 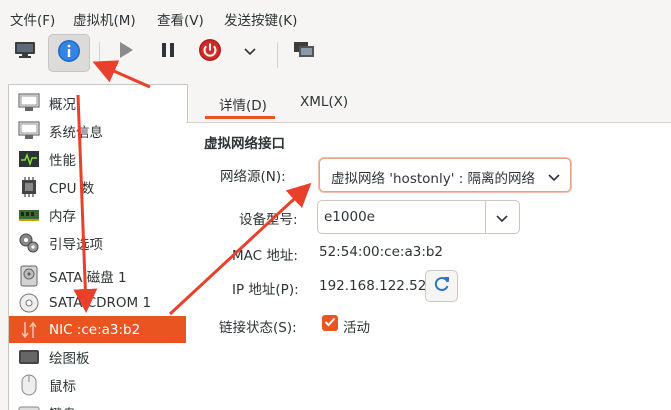 I want to click on shutdown-menu-button, so click(x=250, y=52).